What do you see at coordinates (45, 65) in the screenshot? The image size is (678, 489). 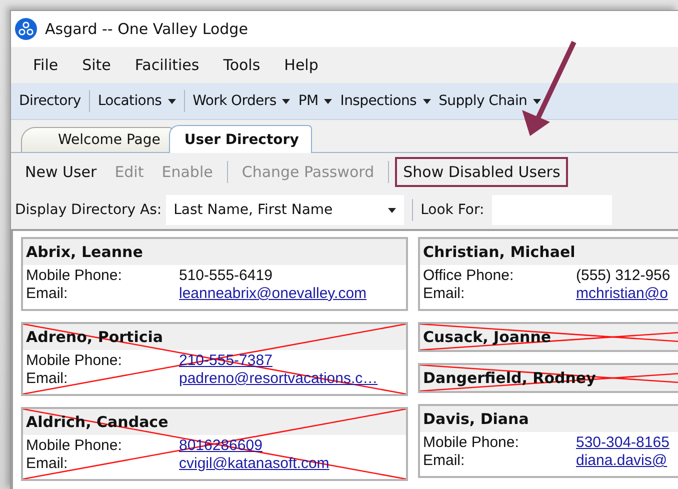 I see `menu-item: File` at bounding box center [45, 65].